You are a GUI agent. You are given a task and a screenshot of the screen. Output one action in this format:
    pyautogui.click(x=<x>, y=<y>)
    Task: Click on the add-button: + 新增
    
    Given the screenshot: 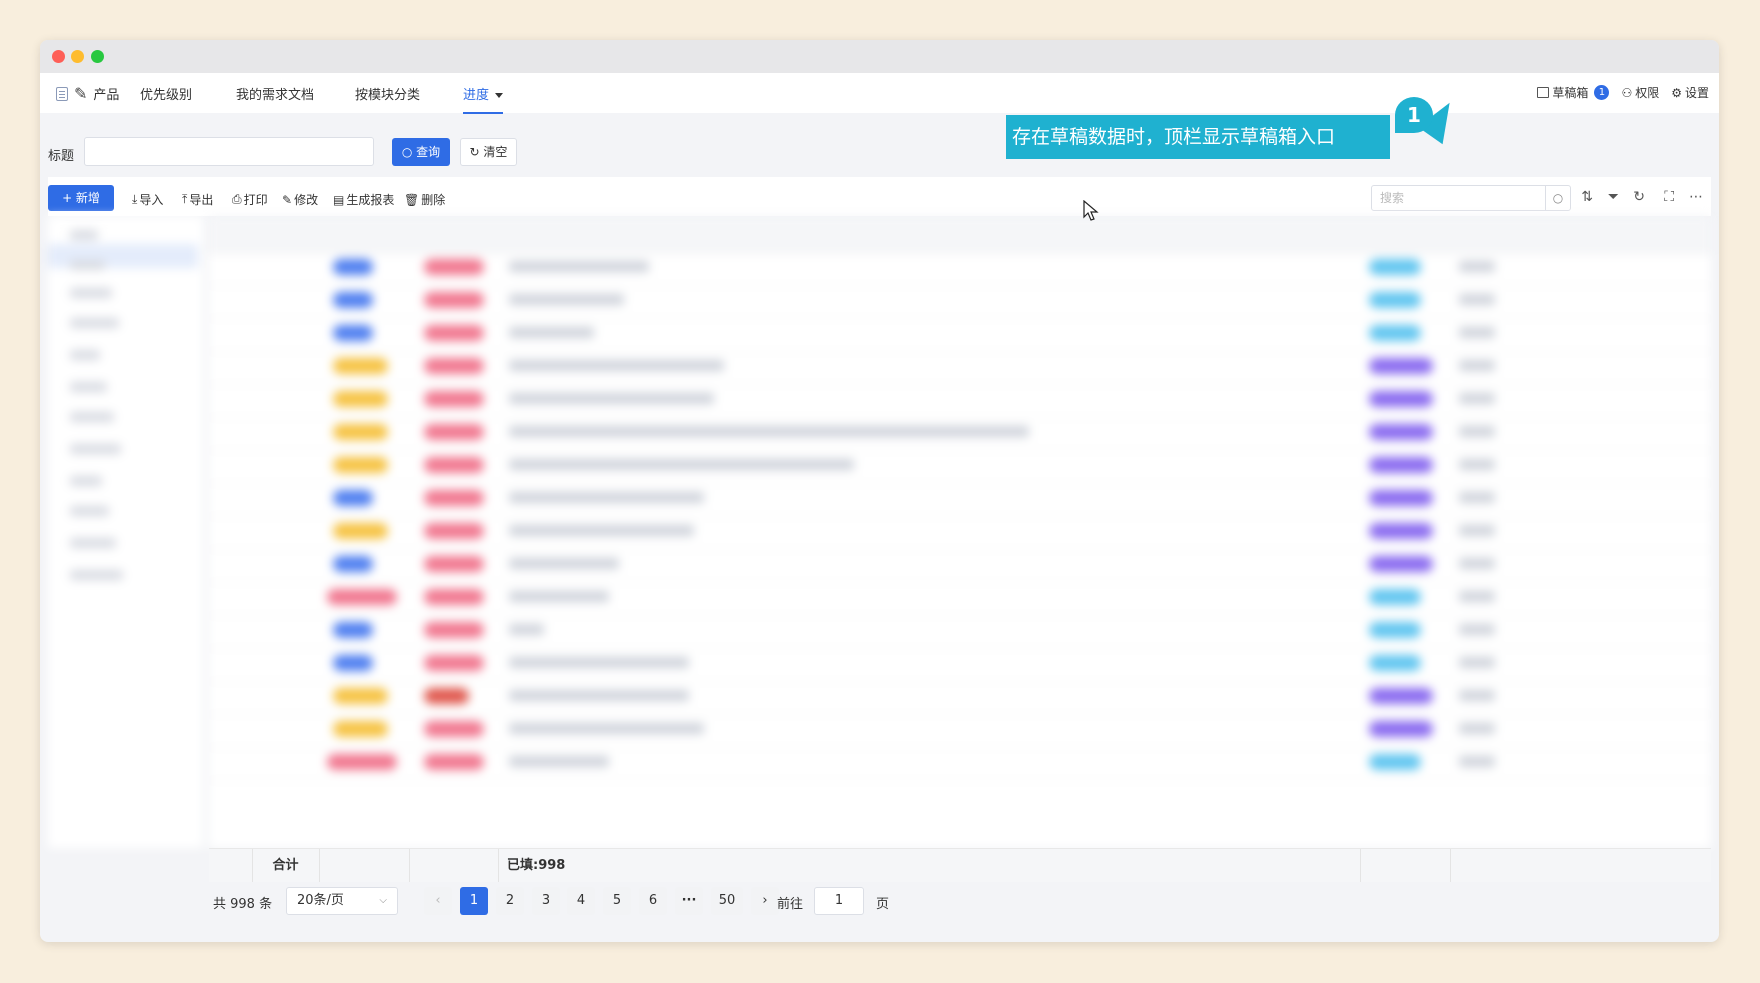 What is the action you would take?
    pyautogui.click(x=81, y=198)
    